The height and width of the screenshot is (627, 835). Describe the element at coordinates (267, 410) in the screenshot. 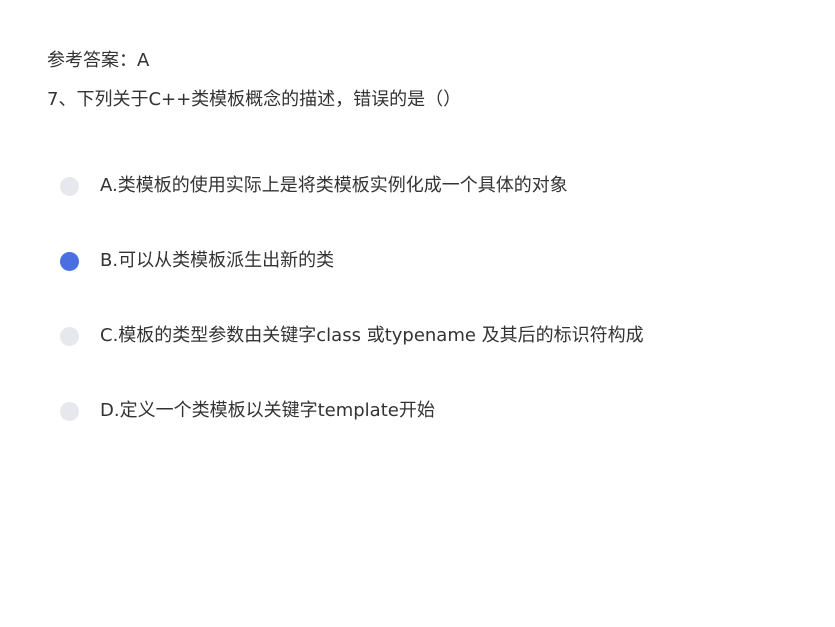

I see `option-d-label: D.定义一个类模板以关键字template开始` at that location.